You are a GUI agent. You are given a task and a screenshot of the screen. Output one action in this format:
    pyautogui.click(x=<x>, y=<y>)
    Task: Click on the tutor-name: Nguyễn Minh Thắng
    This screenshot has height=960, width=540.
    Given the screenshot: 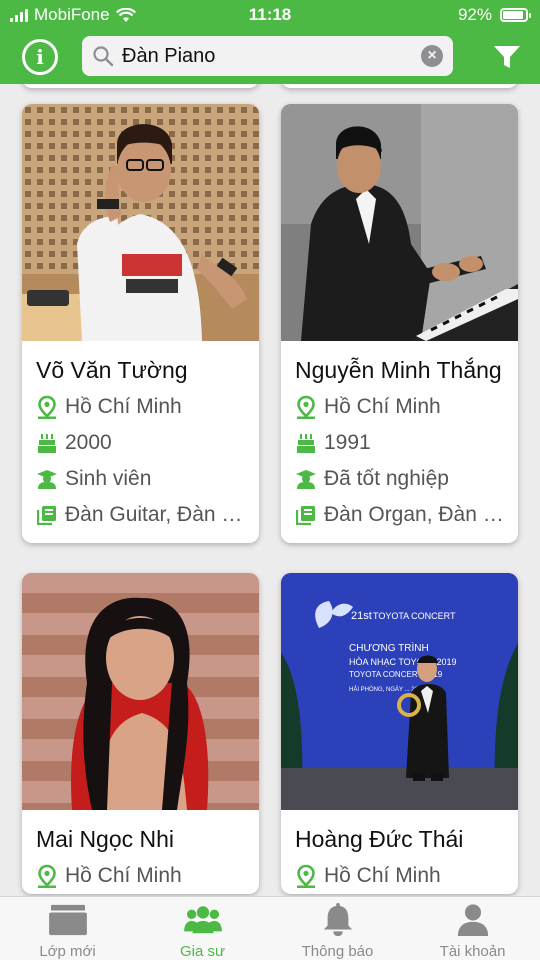 What is the action you would take?
    pyautogui.click(x=398, y=370)
    